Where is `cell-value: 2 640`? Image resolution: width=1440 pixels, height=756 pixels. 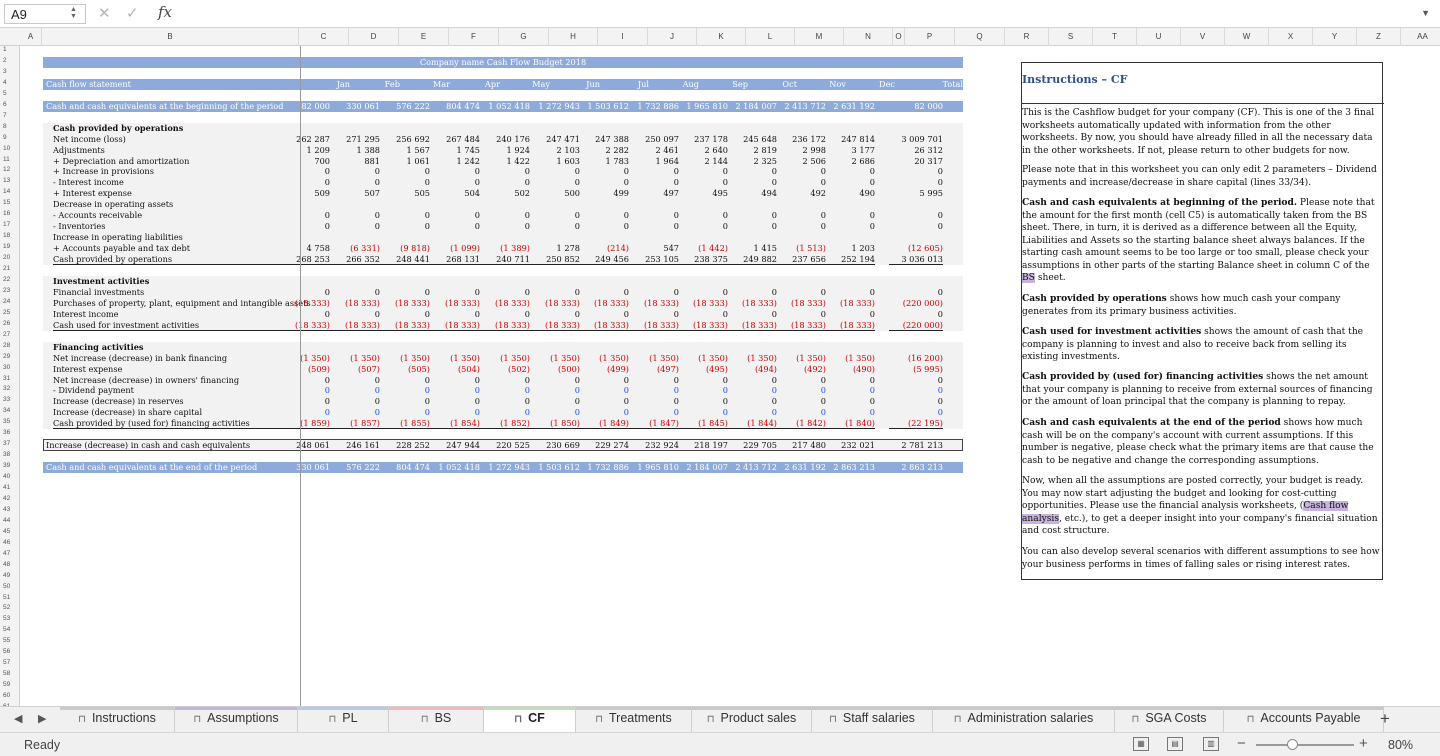 cell-value: 2 640 is located at coordinates (701, 150).